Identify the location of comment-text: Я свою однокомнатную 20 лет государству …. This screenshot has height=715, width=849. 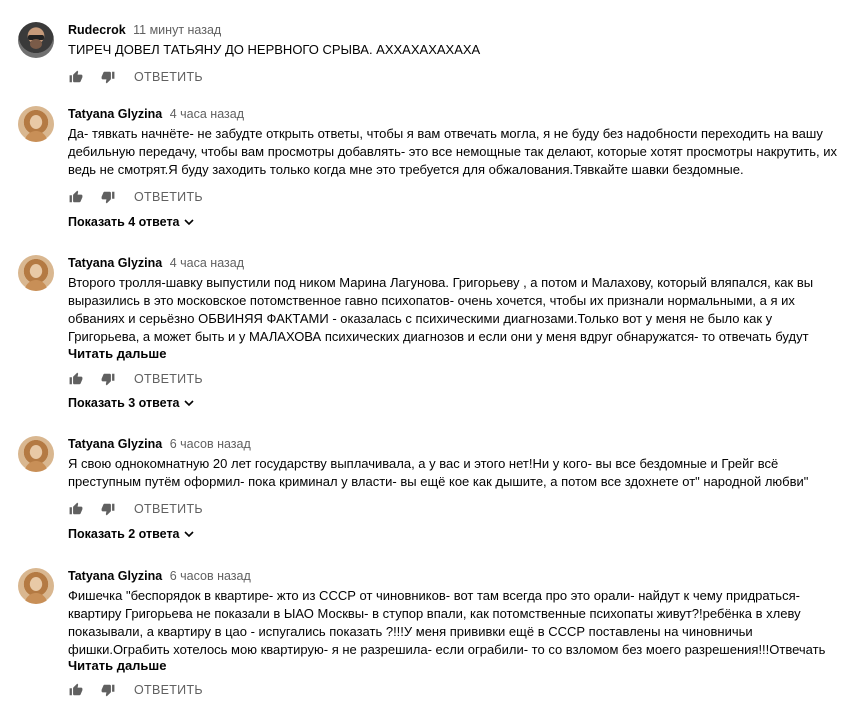
(438, 472).